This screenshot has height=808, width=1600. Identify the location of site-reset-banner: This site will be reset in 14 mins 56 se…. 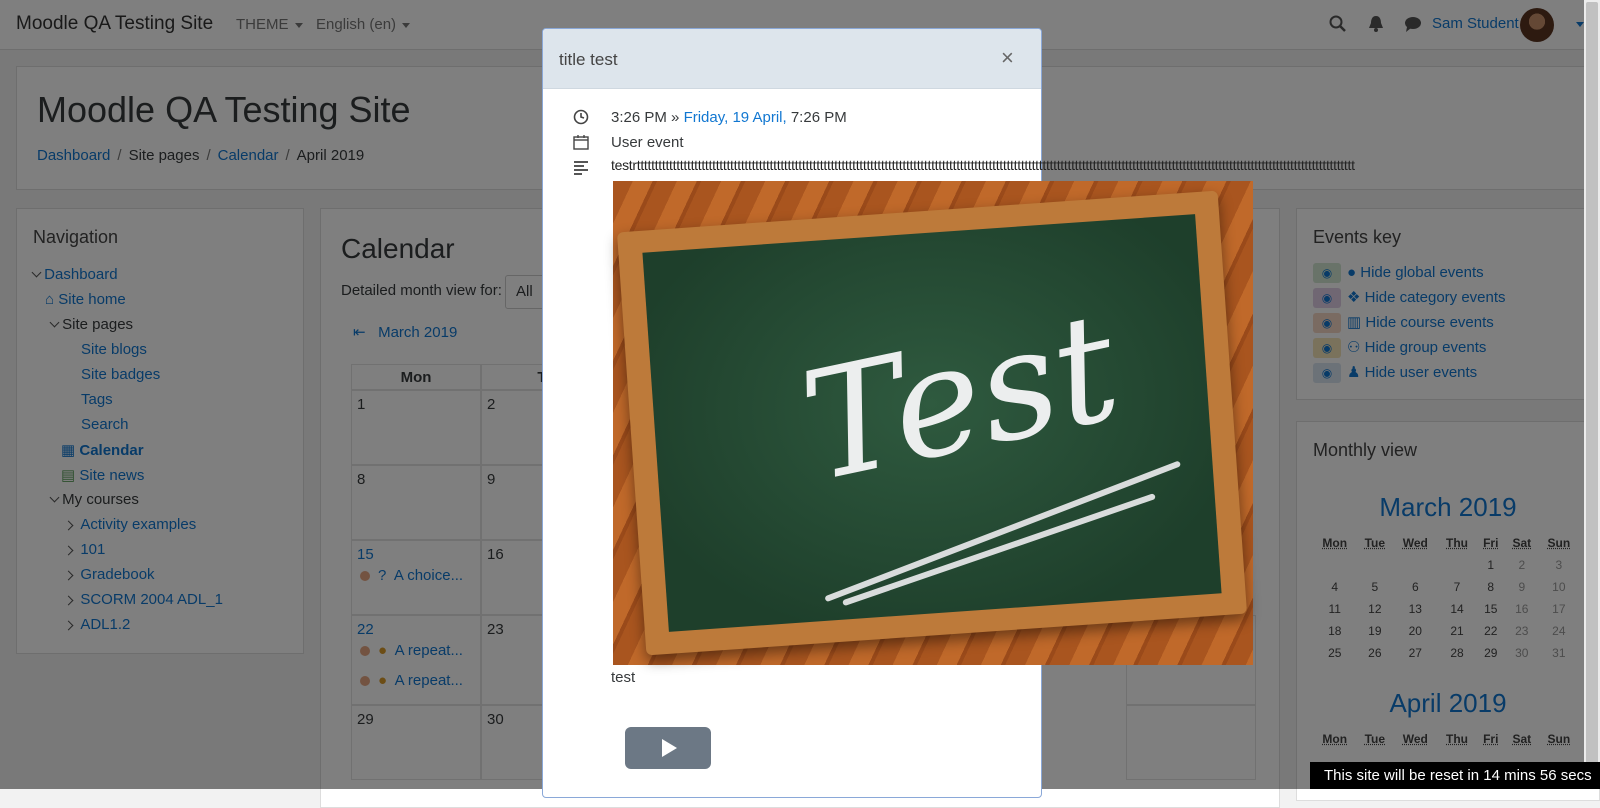
(1455, 775).